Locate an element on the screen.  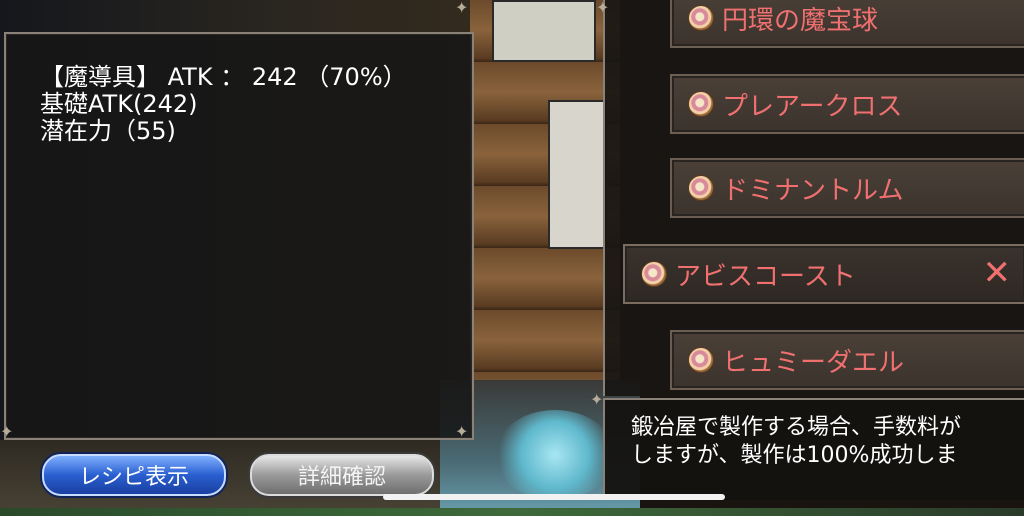
recipe-button: レシピ表示 is located at coordinates (134, 475).